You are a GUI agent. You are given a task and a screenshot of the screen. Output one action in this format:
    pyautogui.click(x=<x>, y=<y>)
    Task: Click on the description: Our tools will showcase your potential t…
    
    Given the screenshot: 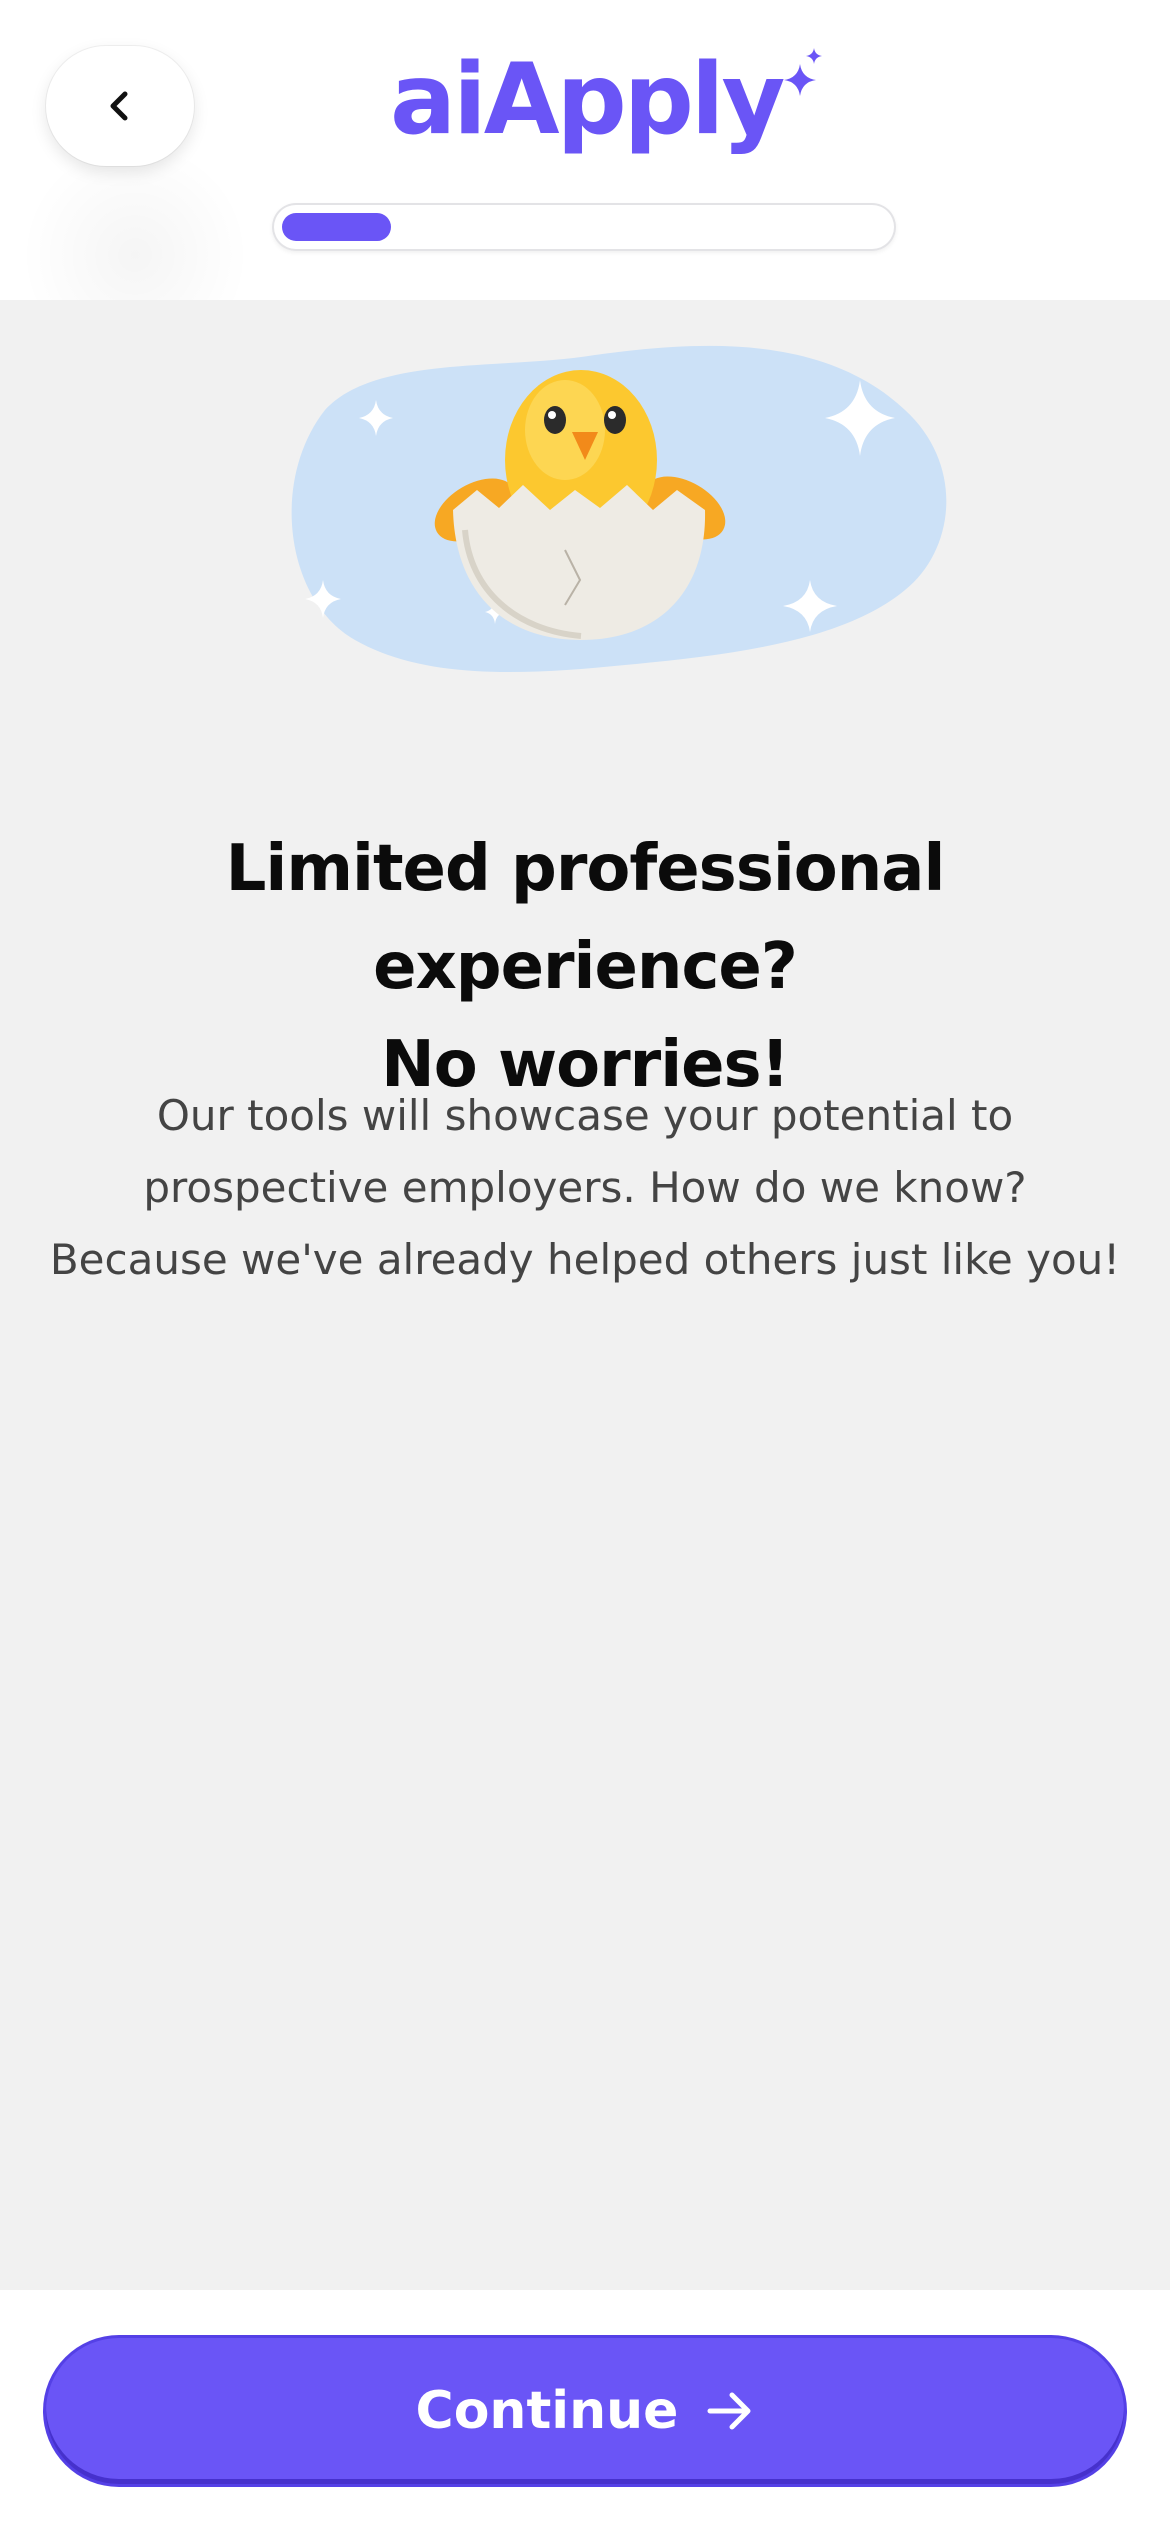 What is the action you would take?
    pyautogui.click(x=585, y=1188)
    